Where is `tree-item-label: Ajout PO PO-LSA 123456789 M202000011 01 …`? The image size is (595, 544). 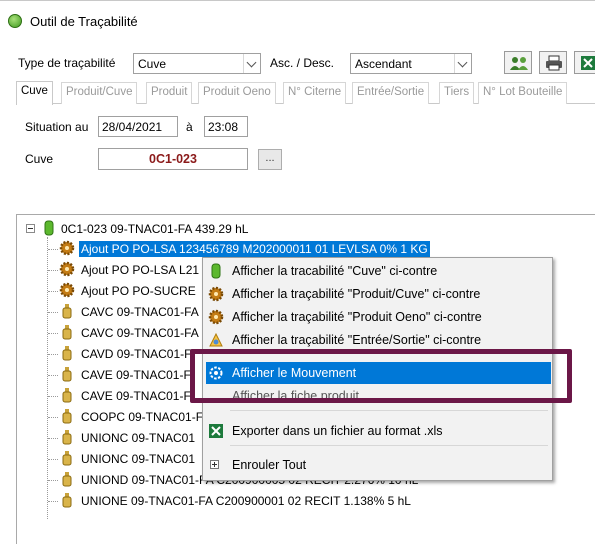 tree-item-label: Ajout PO PO-LSA 123456789 M202000011 01 … is located at coordinates (254, 249).